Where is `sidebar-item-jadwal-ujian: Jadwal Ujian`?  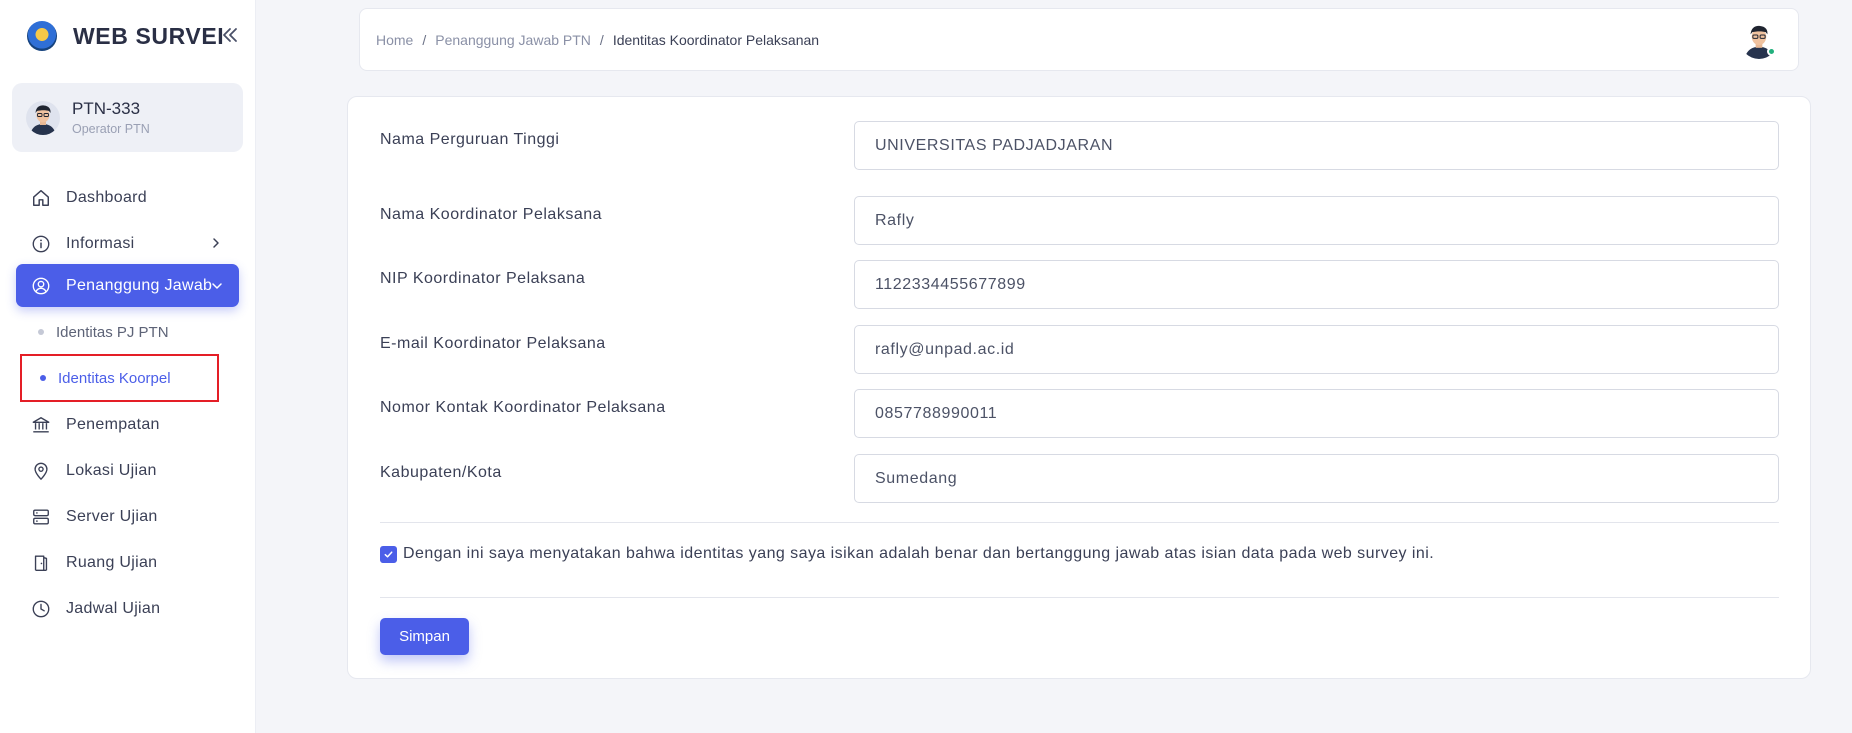 sidebar-item-jadwal-ujian: Jadwal Ujian is located at coordinates (127, 609).